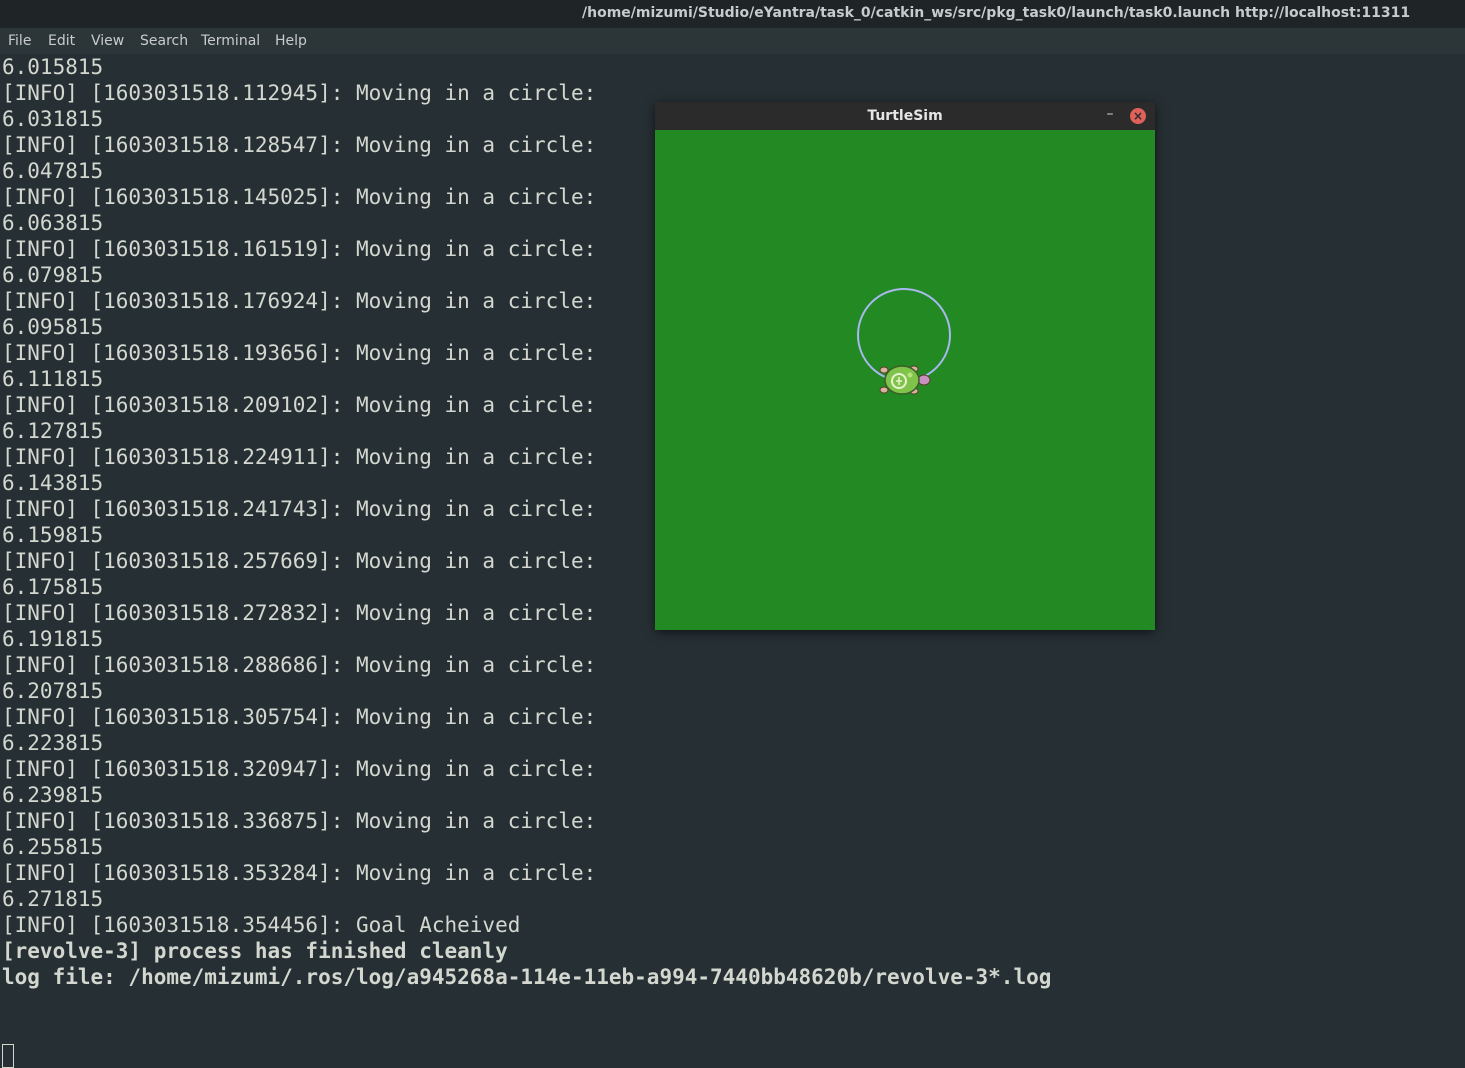 The width and height of the screenshot is (1465, 1068). Describe the element at coordinates (53, 67) in the screenshot. I see `terminal-line: 6.015815` at that location.